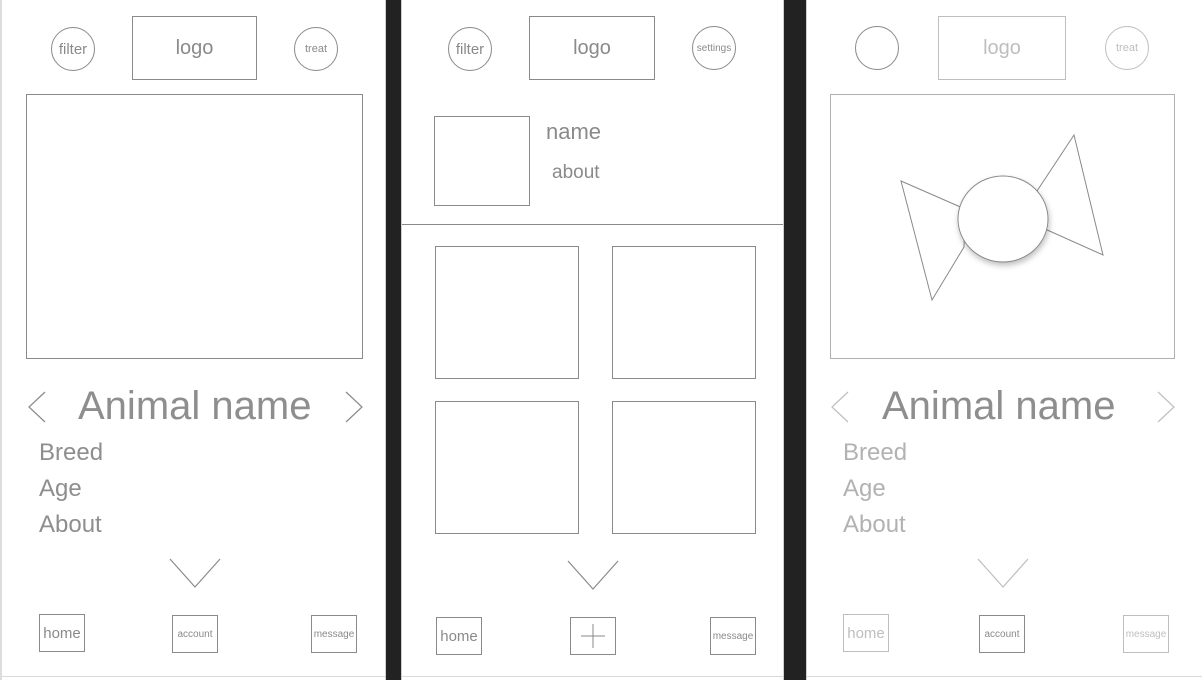 This screenshot has height=680, width=1202. Describe the element at coordinates (576, 172) in the screenshot. I see `profile-about: about` at that location.